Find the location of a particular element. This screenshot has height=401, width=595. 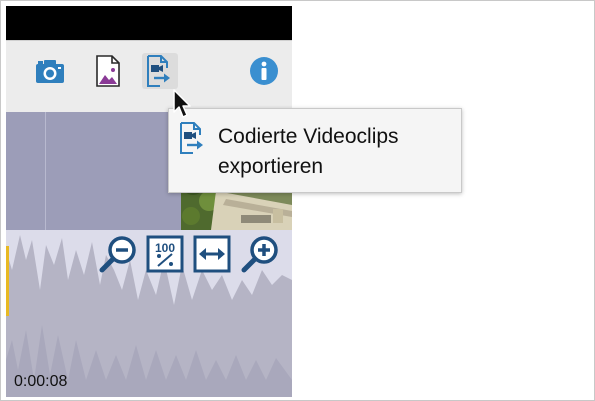

title-bar is located at coordinates (149, 23).